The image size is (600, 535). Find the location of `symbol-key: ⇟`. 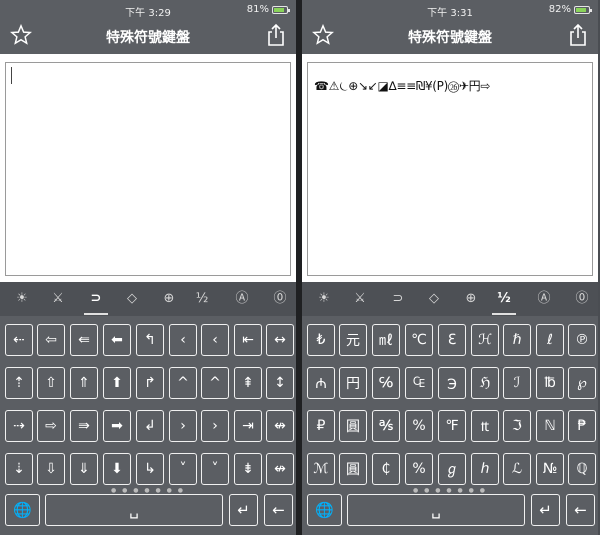

symbol-key: ⇟ is located at coordinates (248, 469).